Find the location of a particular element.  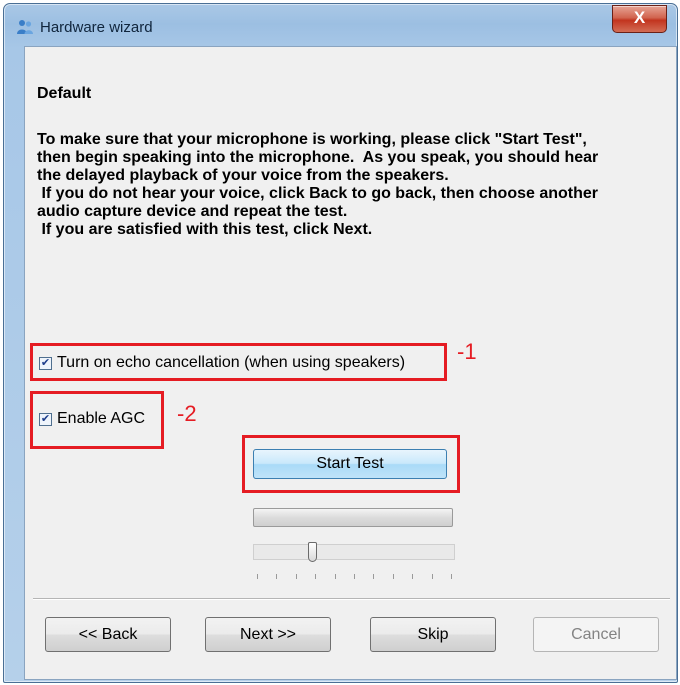

page-heading: Default is located at coordinates (64, 93).